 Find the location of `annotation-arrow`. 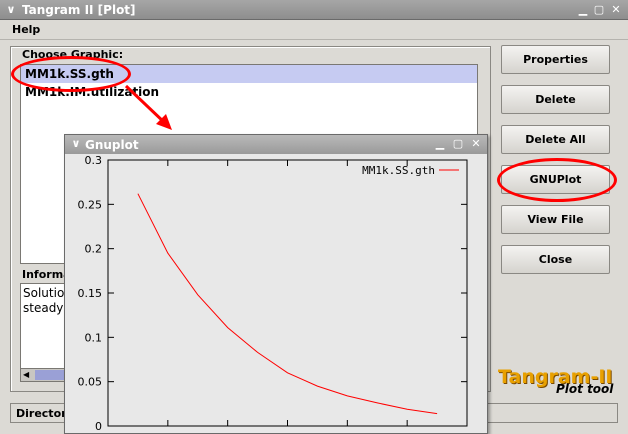

annotation-arrow is located at coordinates (148, 107).